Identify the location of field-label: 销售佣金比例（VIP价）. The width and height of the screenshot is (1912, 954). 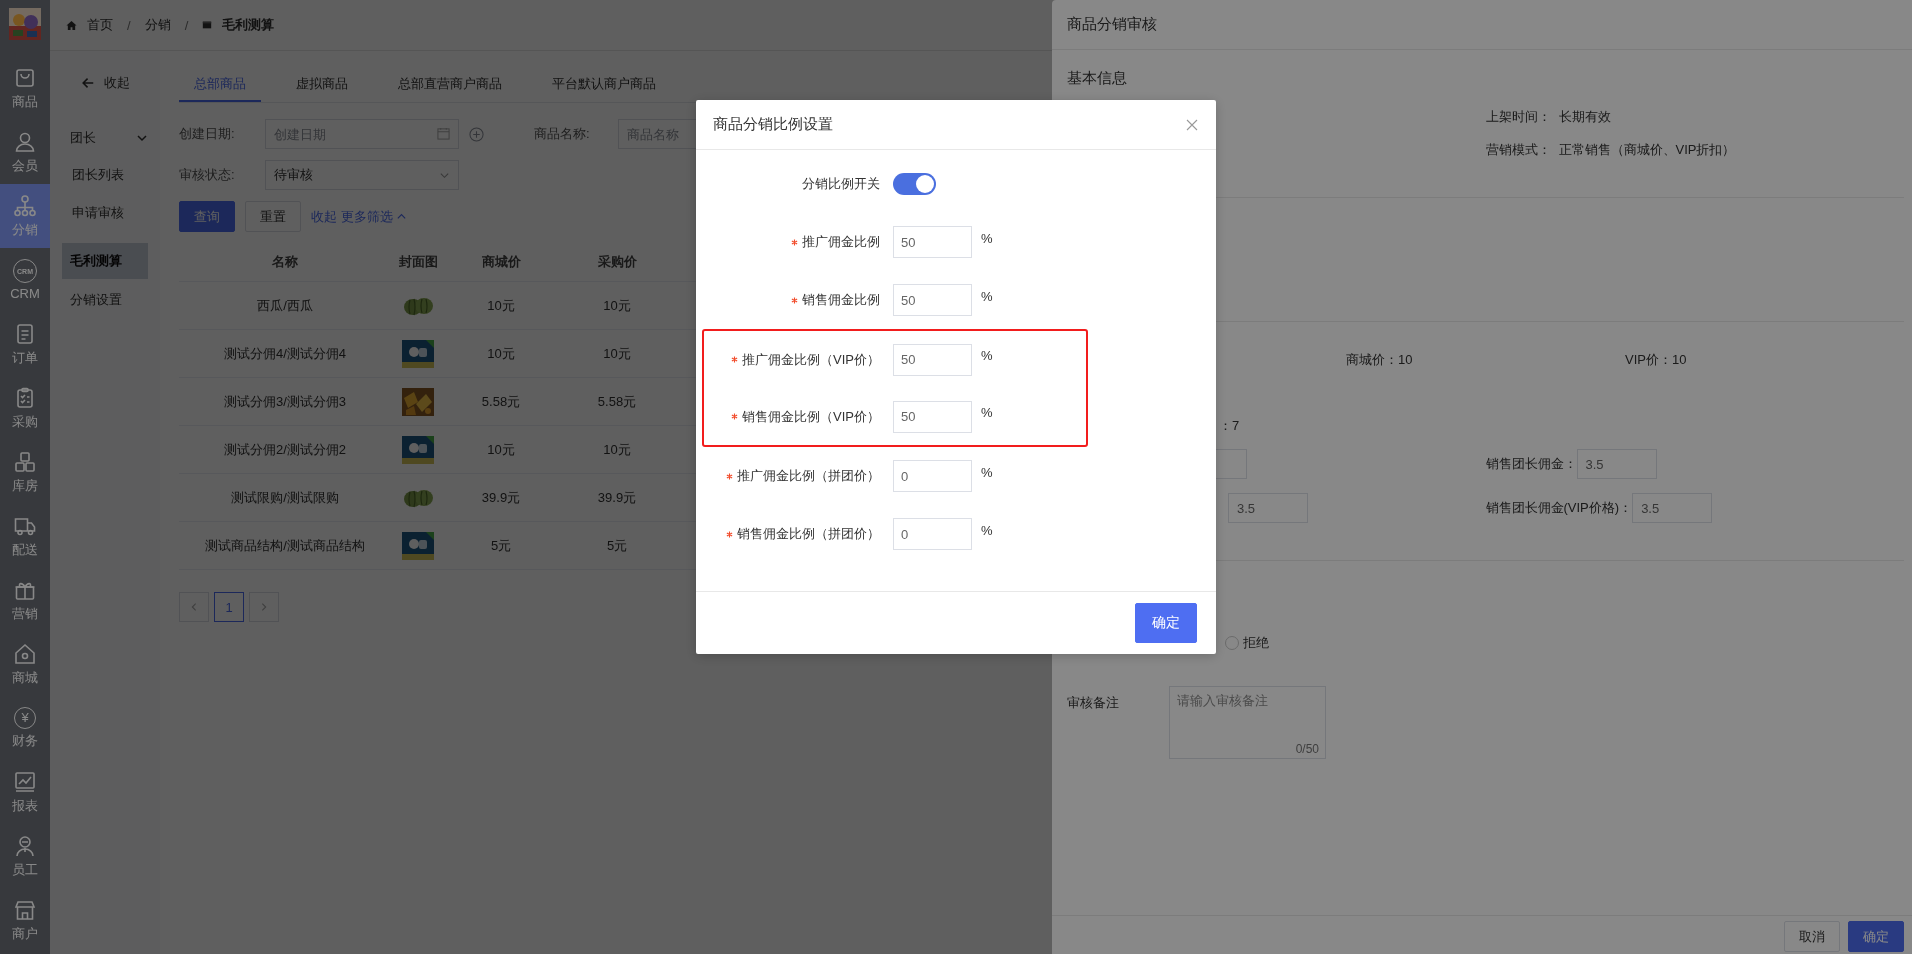
(811, 416).